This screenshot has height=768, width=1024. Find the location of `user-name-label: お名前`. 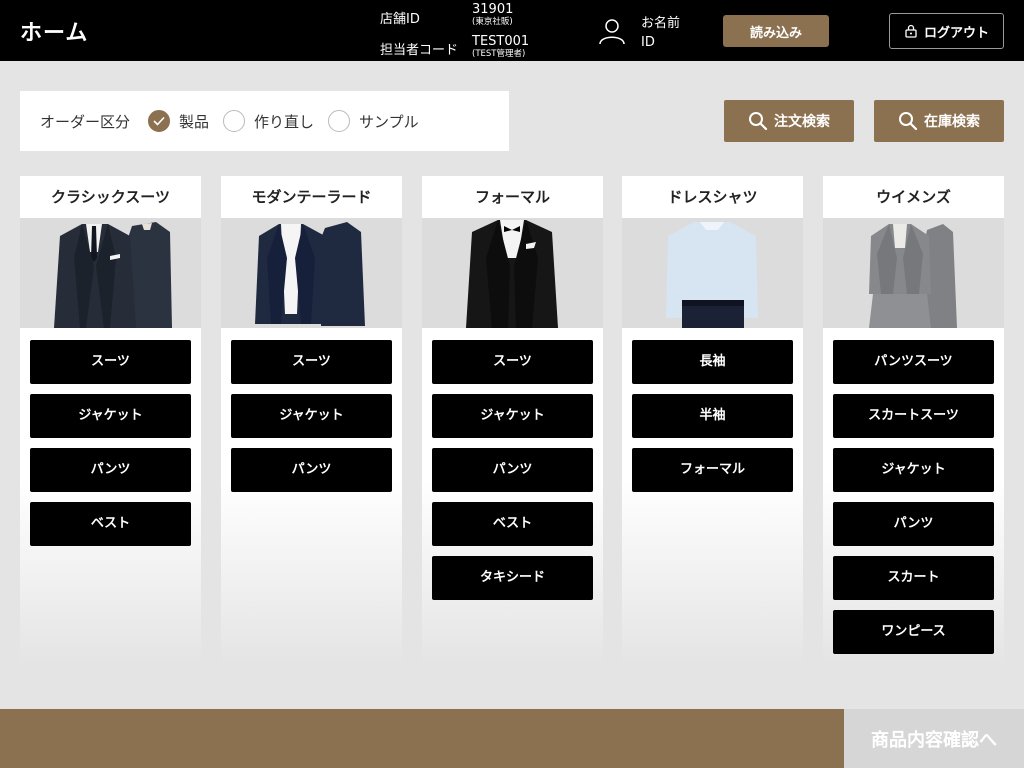

user-name-label: お名前 is located at coordinates (661, 23).